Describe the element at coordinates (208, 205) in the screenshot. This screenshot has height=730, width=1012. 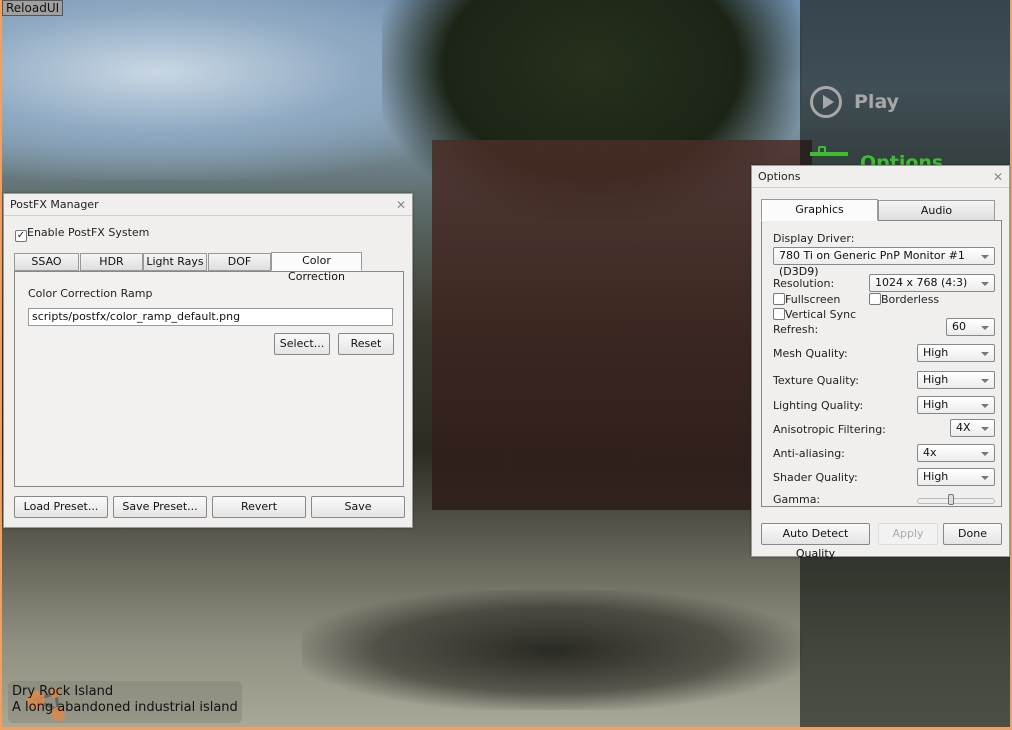
I see `window-titlebar: PostFX Manager ✕` at that location.